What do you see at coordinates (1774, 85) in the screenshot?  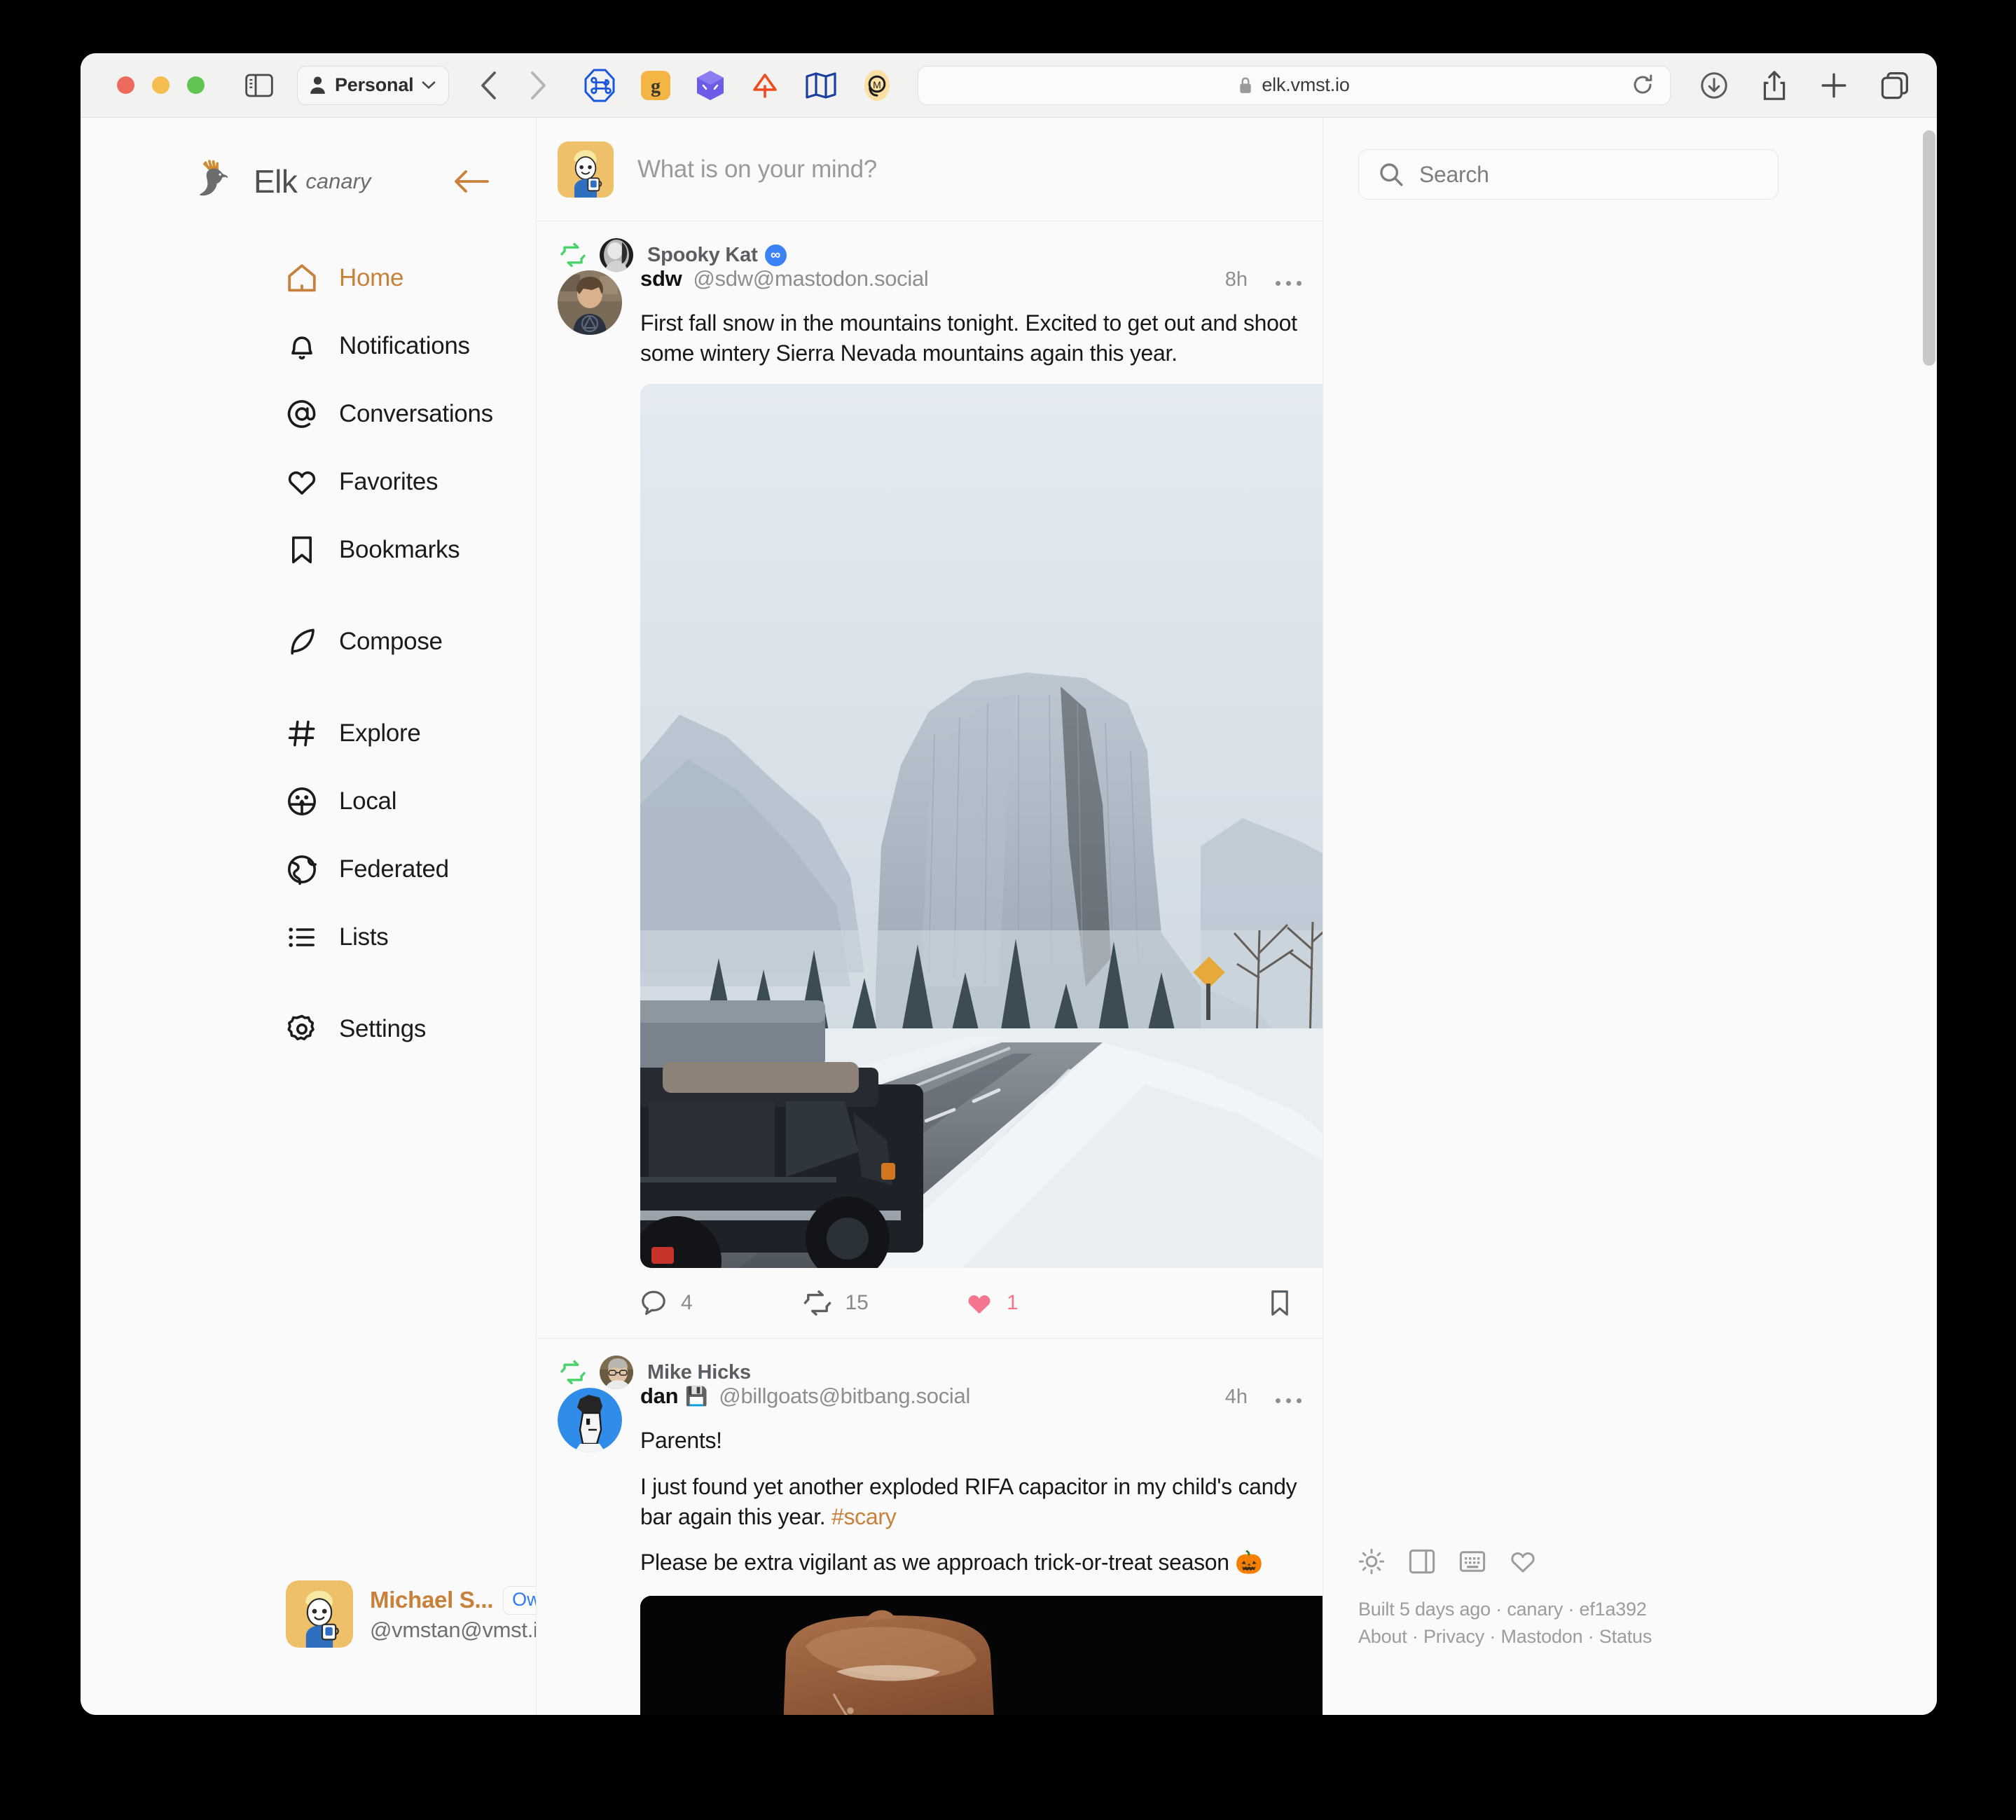 I see `share-icon` at bounding box center [1774, 85].